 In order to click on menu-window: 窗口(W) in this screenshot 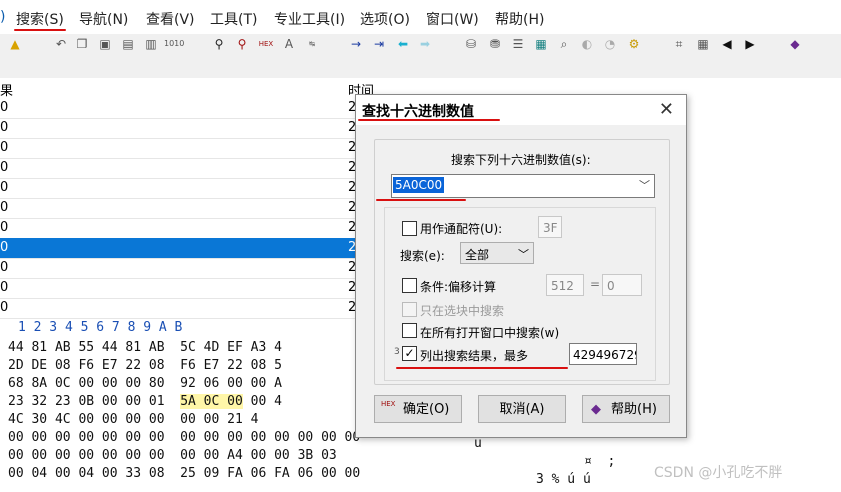, I will do `click(452, 19)`.